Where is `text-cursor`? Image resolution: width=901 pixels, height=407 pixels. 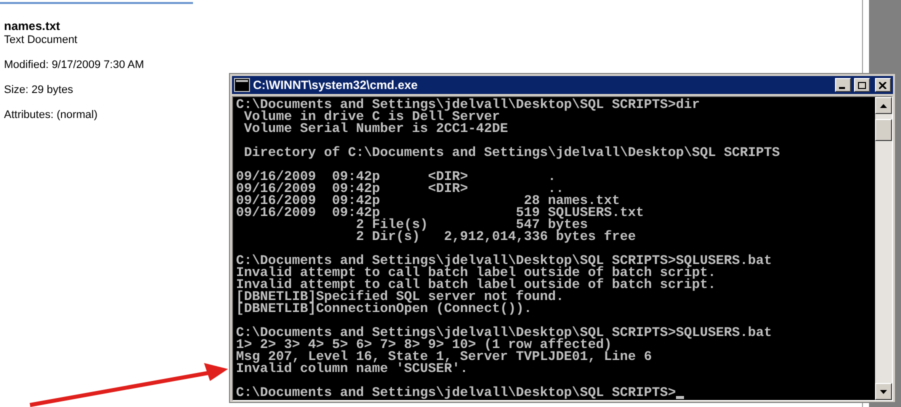 text-cursor is located at coordinates (680, 397).